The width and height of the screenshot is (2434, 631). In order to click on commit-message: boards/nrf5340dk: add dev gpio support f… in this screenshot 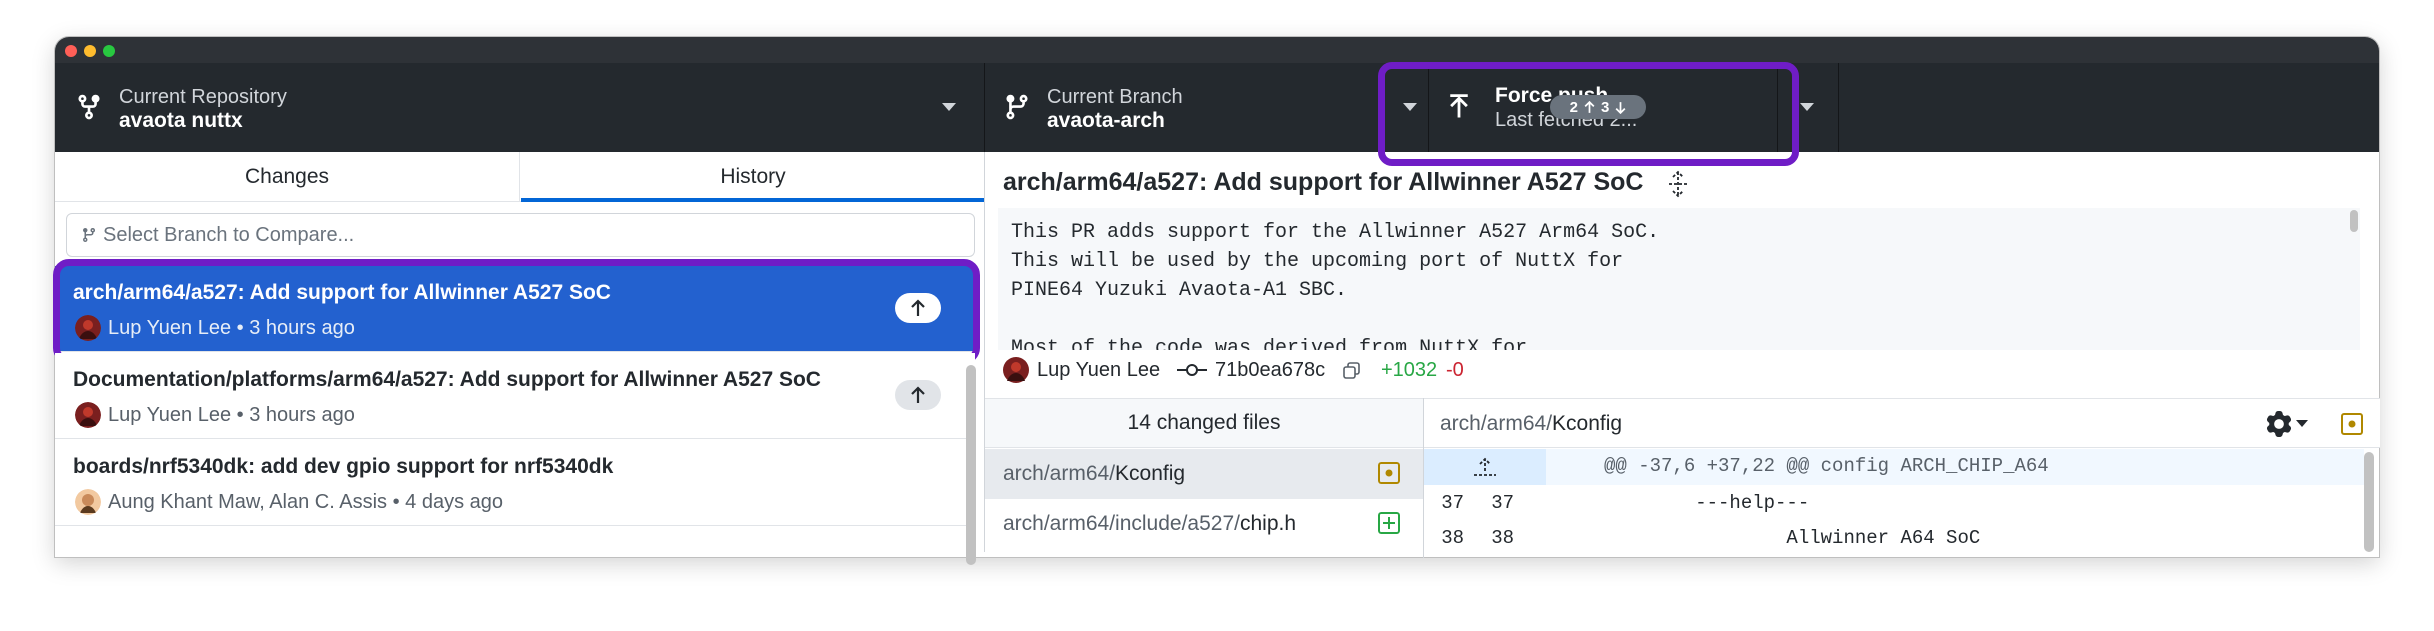, I will do `click(343, 466)`.